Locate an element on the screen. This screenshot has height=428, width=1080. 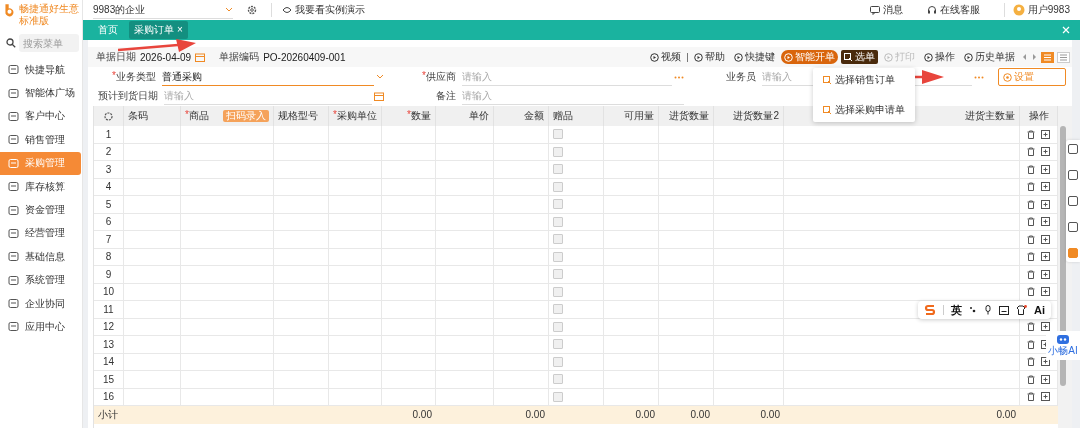
grid-view-icon is located at coordinates (1063, 57).